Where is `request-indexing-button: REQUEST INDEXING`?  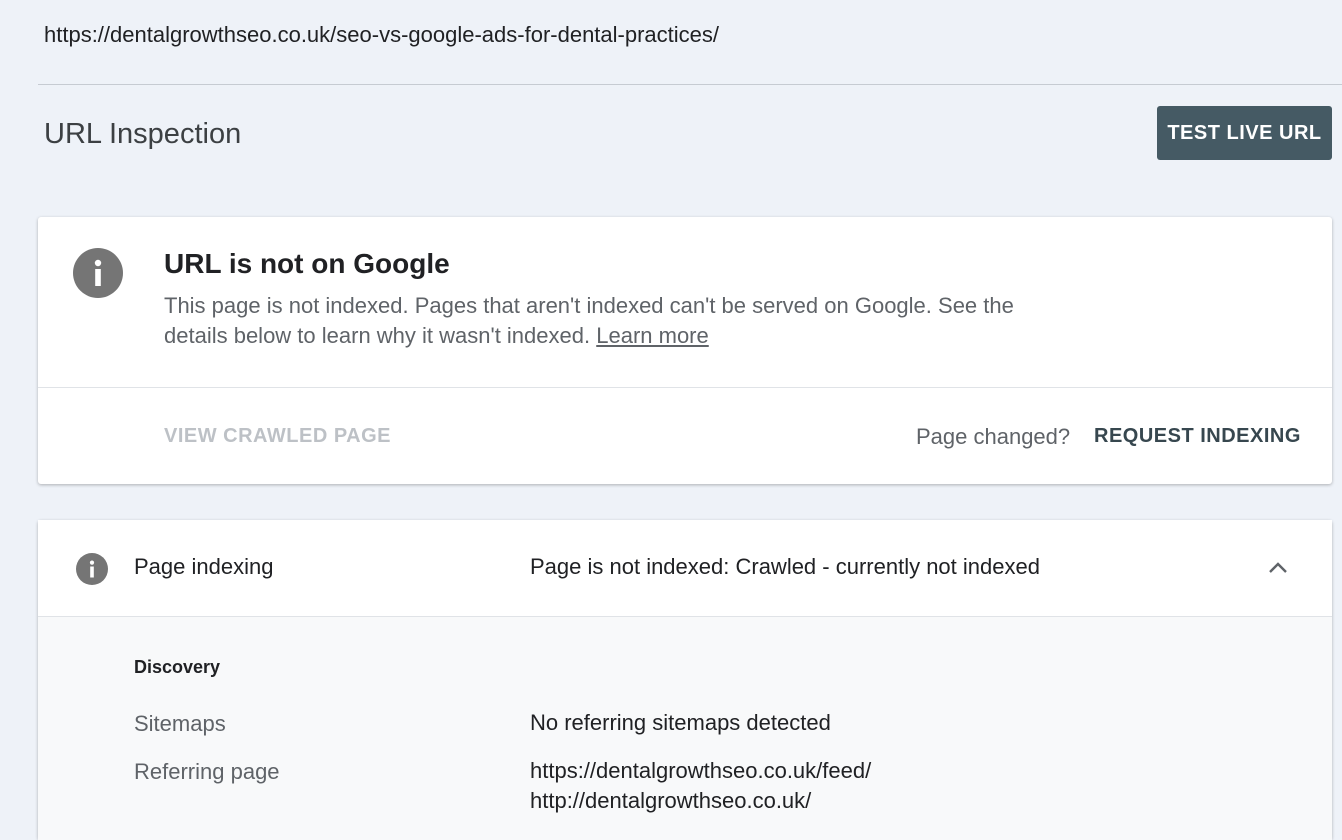 request-indexing-button: REQUEST INDEXING is located at coordinates (1197, 436).